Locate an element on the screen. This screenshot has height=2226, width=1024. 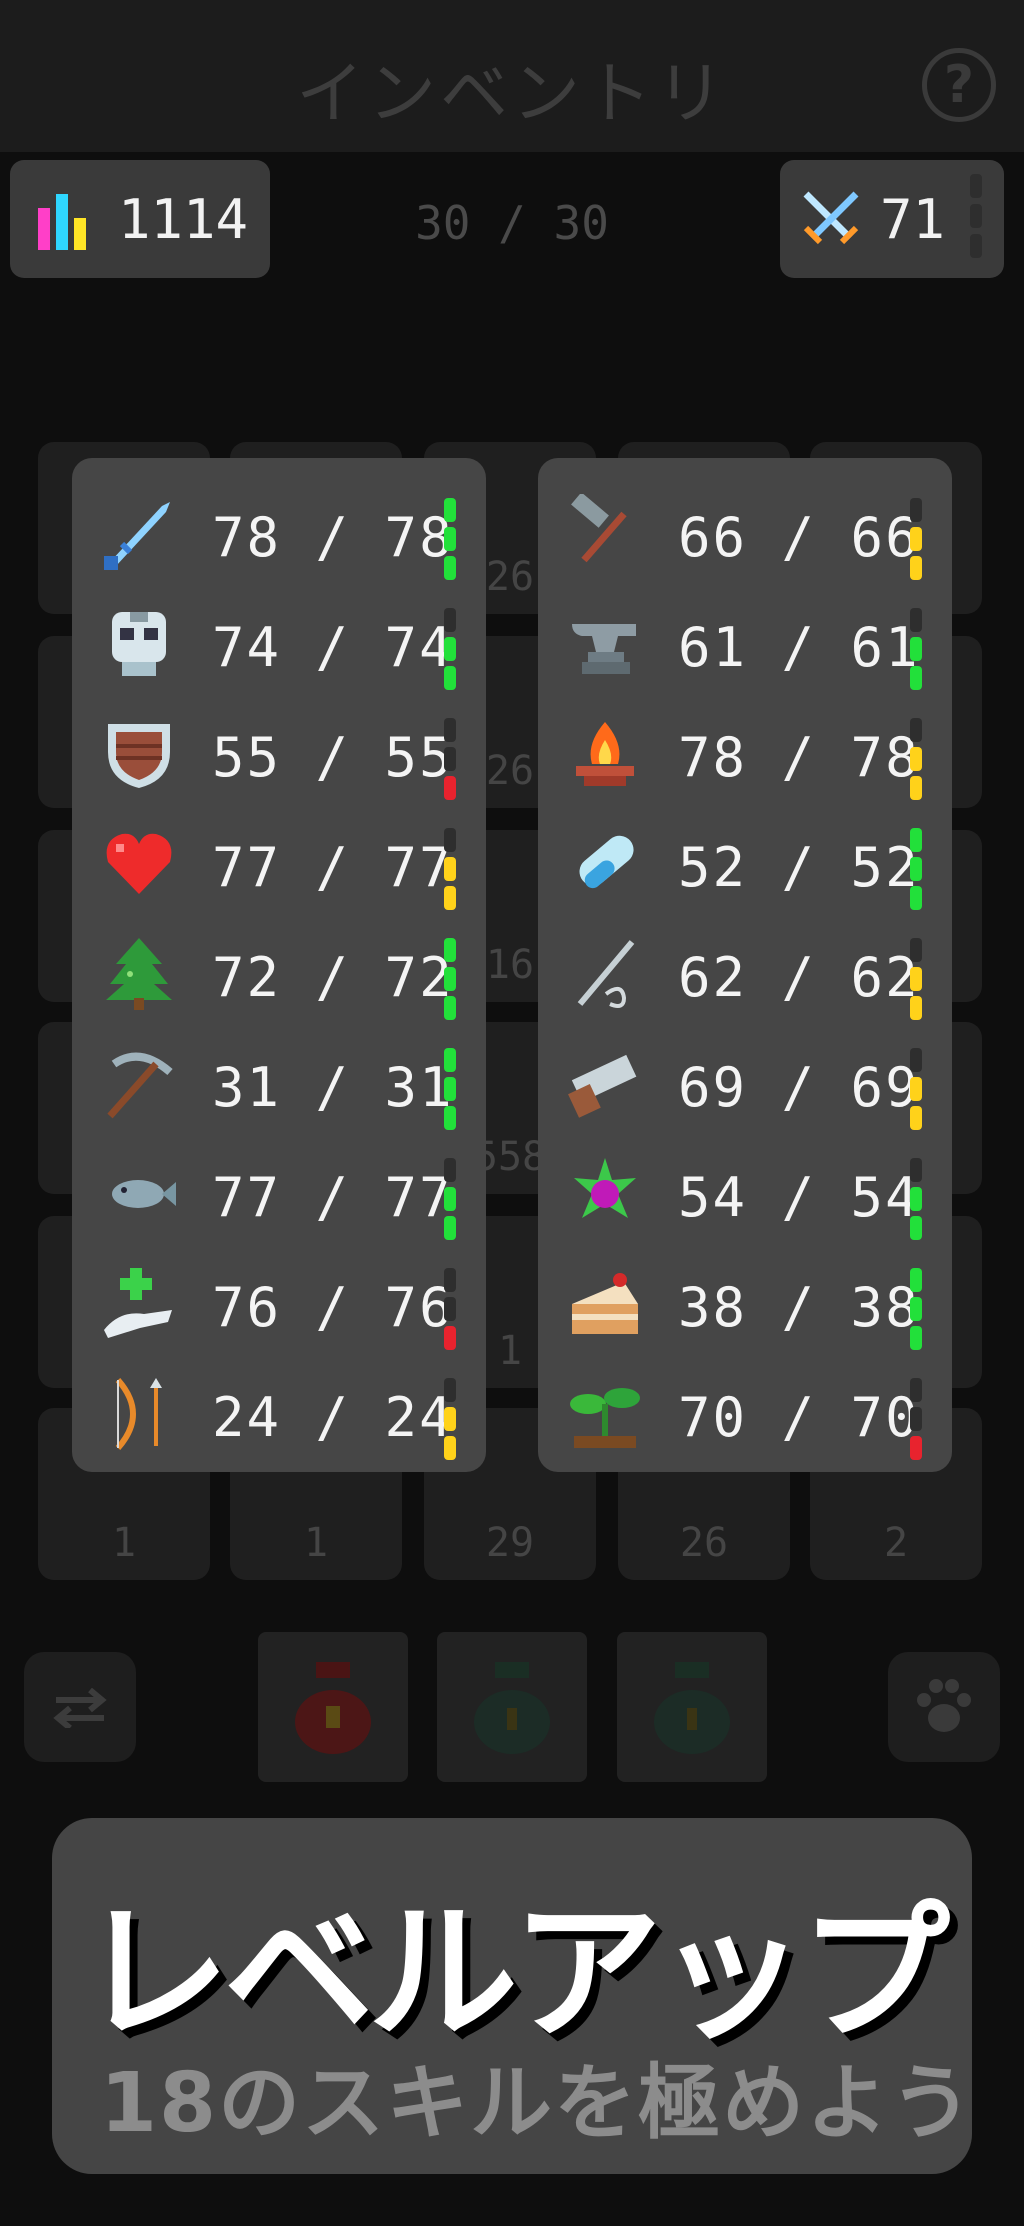
sprout-icon is located at coordinates (605, 1418).